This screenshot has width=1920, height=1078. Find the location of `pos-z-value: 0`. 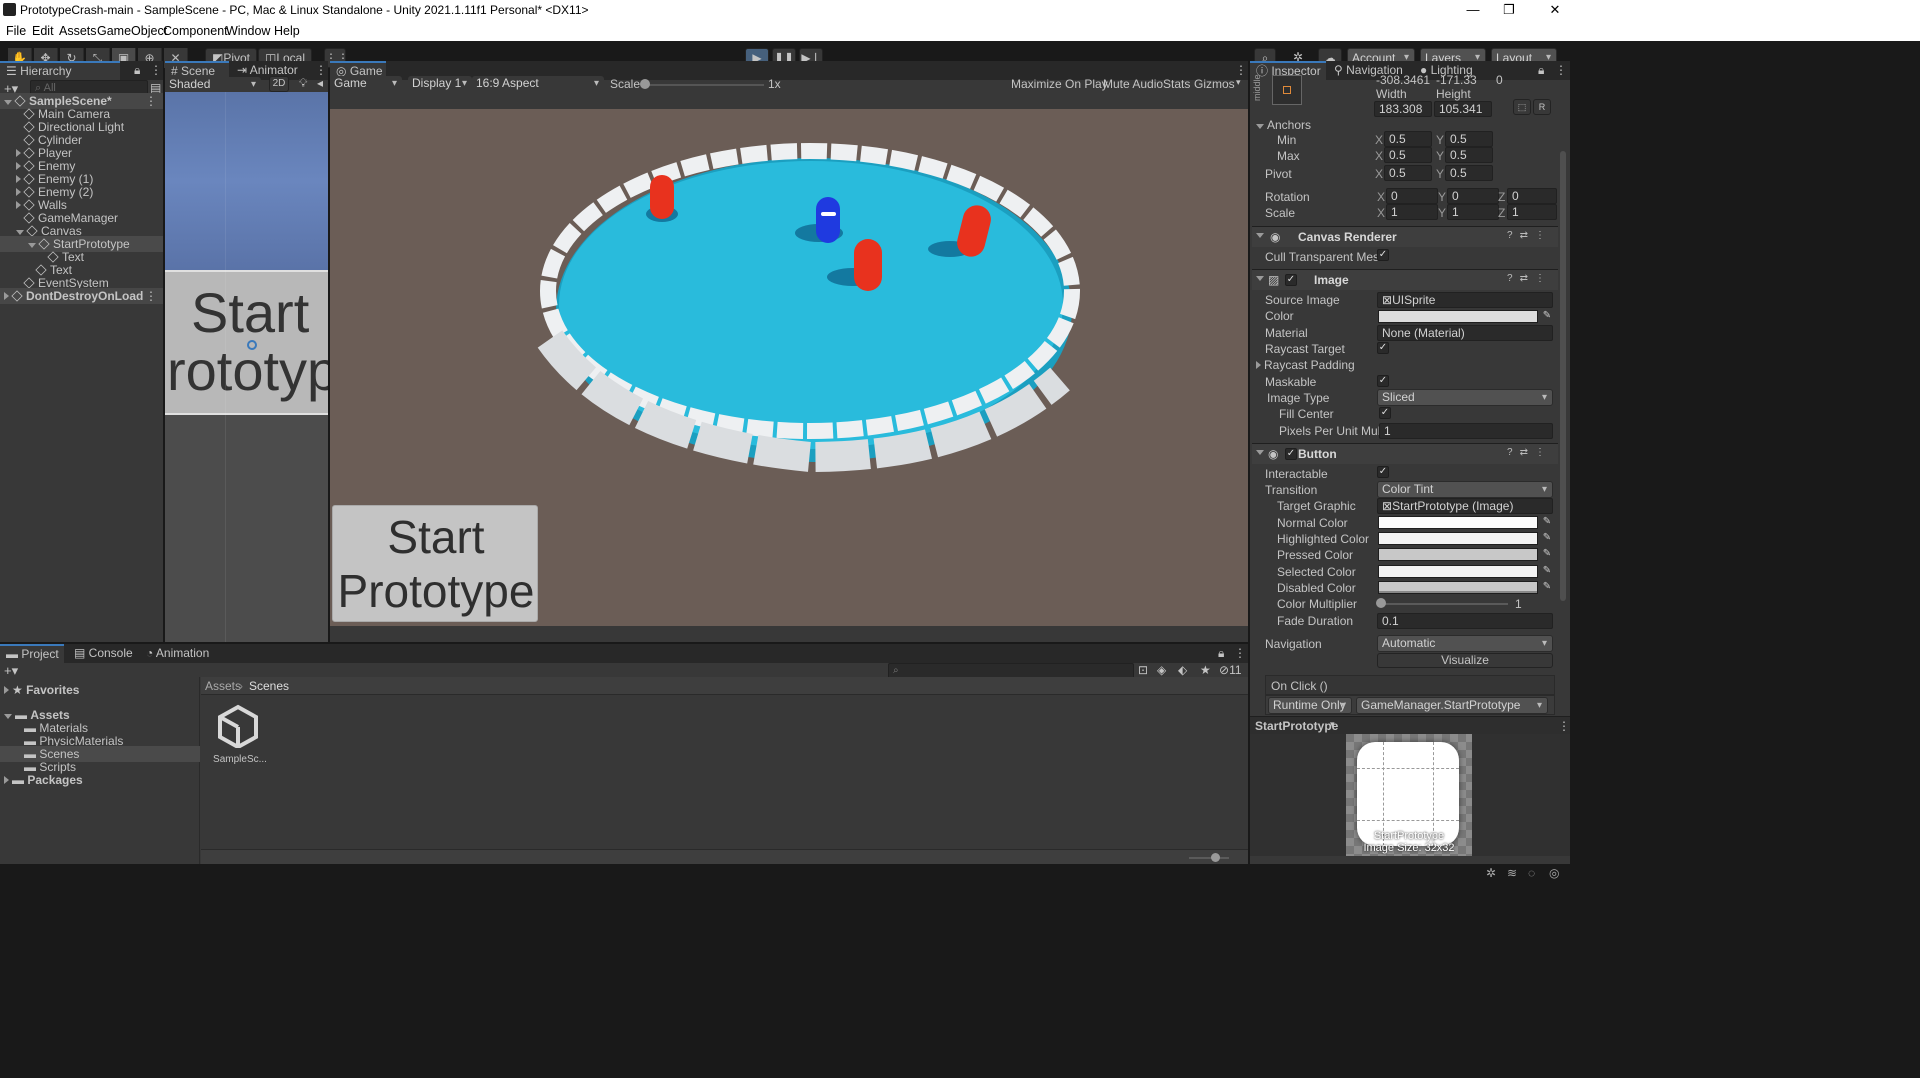

pos-z-value: 0 is located at coordinates (1499, 80).